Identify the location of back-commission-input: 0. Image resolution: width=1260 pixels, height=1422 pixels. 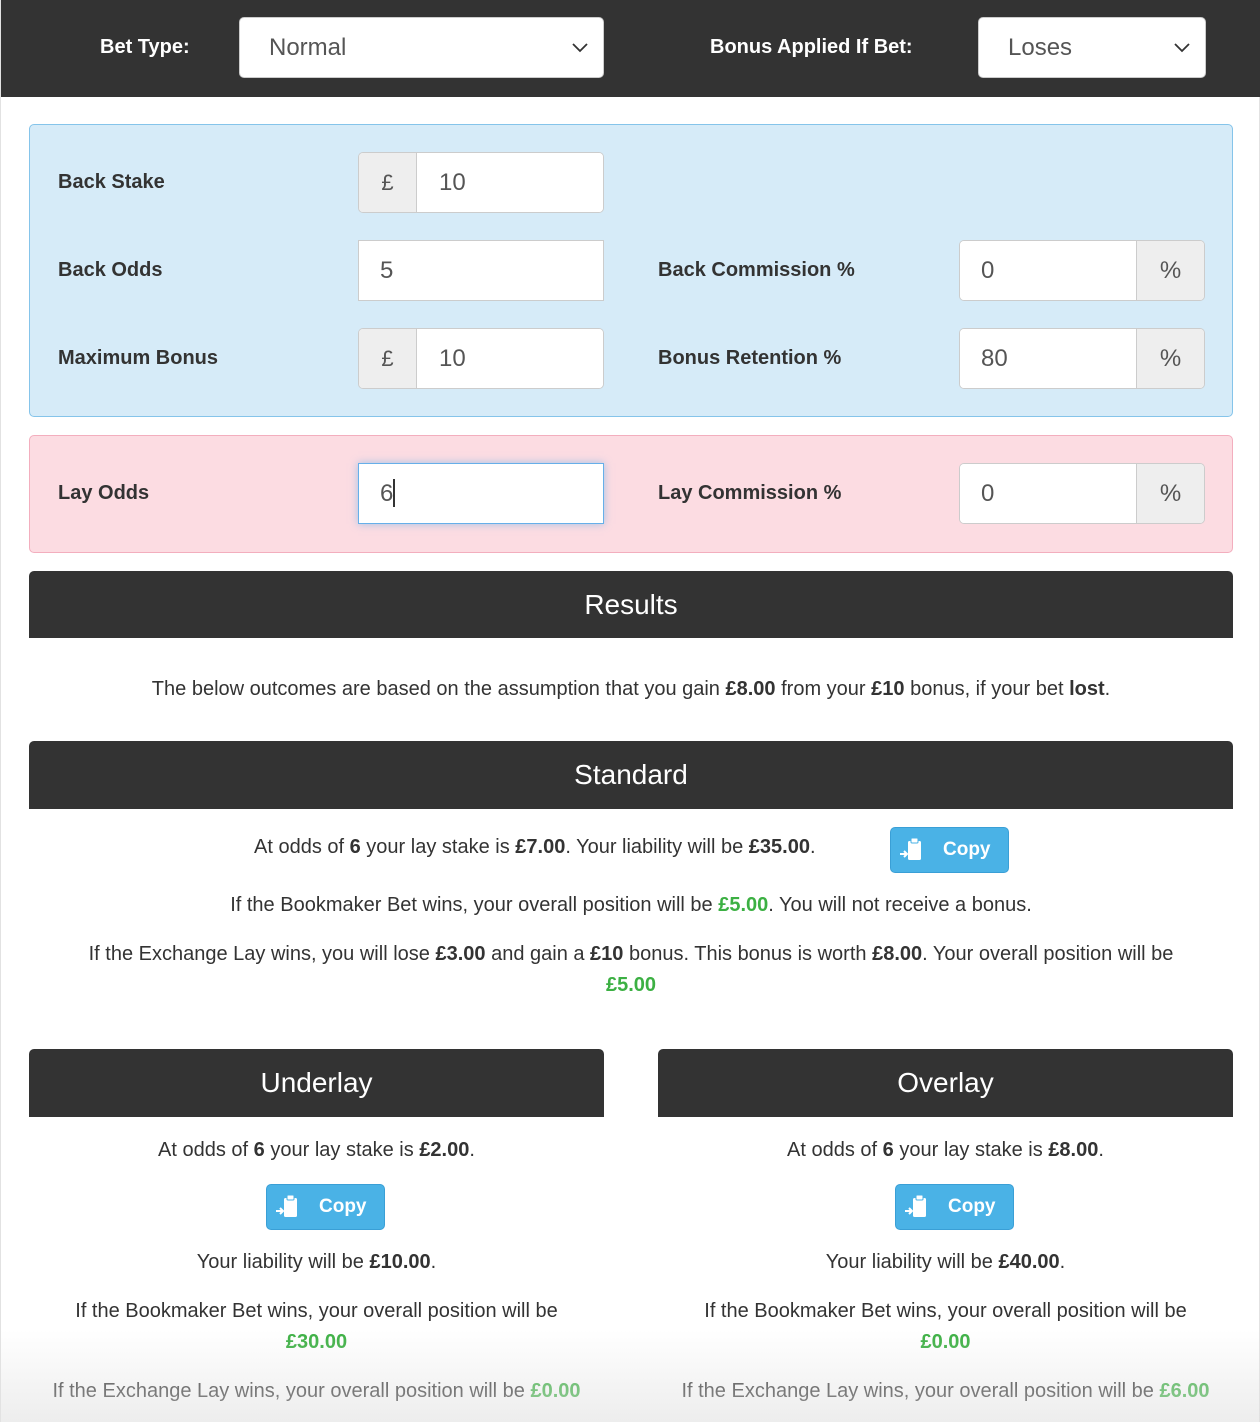
(1048, 270).